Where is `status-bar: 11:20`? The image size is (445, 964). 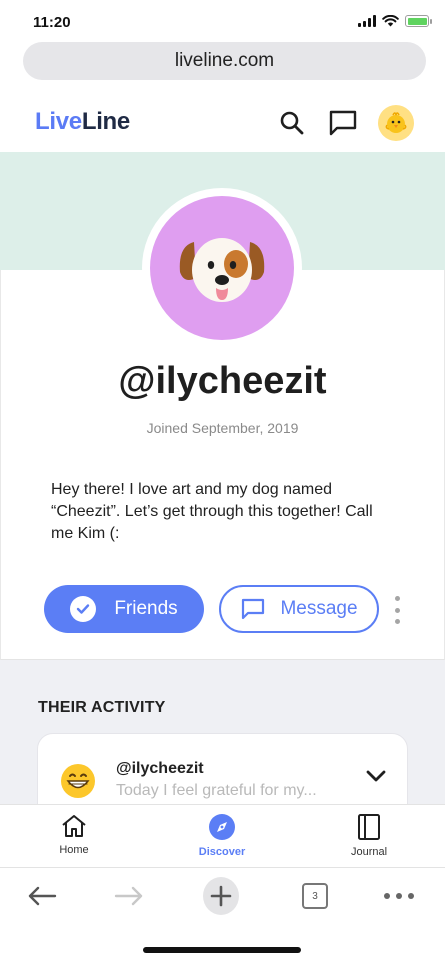
status-bar: 11:20 is located at coordinates (222, 21).